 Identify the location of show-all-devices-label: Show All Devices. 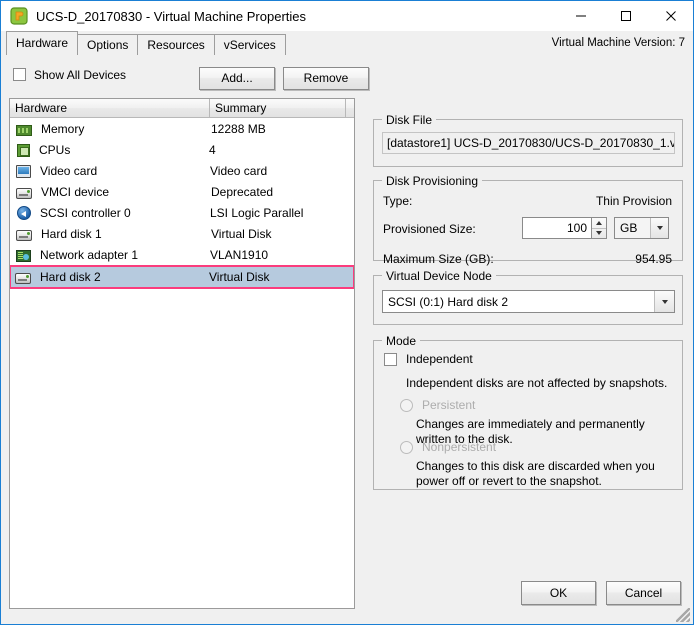
(80, 74).